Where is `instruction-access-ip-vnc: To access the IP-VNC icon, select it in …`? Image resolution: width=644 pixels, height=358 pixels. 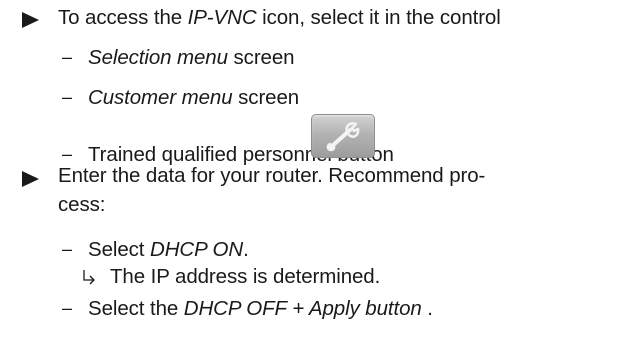 instruction-access-ip-vnc: To access the IP-VNC icon, select it in … is located at coordinates (279, 17).